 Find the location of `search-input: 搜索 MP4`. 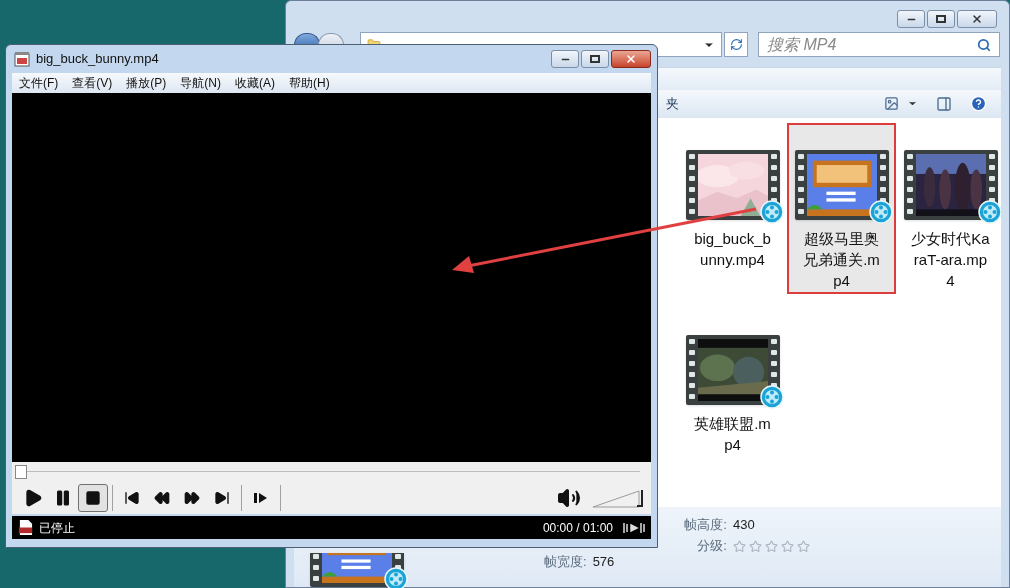

search-input: 搜索 MP4 is located at coordinates (857, 44).